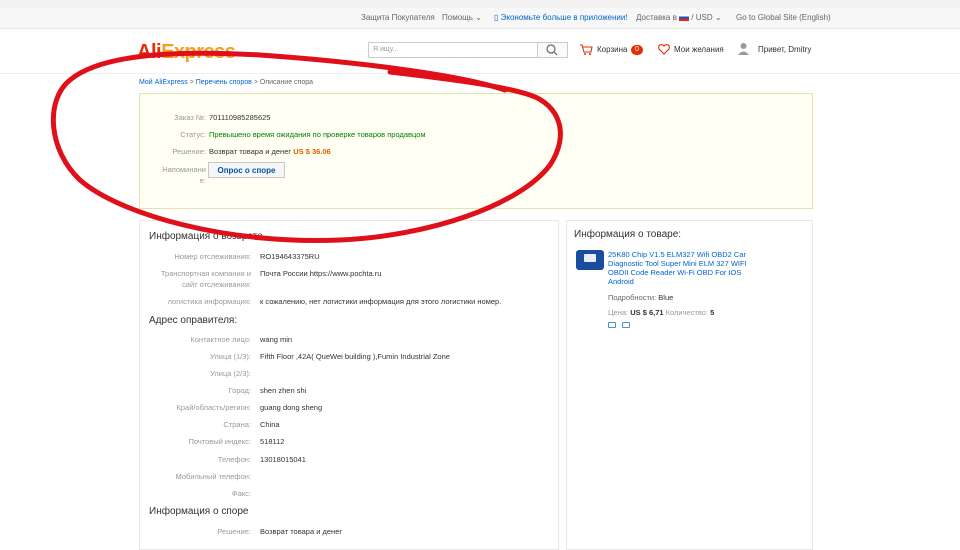 The width and height of the screenshot is (960, 550). What do you see at coordinates (684, 18) in the screenshot?
I see `russia-flag-icon` at bounding box center [684, 18].